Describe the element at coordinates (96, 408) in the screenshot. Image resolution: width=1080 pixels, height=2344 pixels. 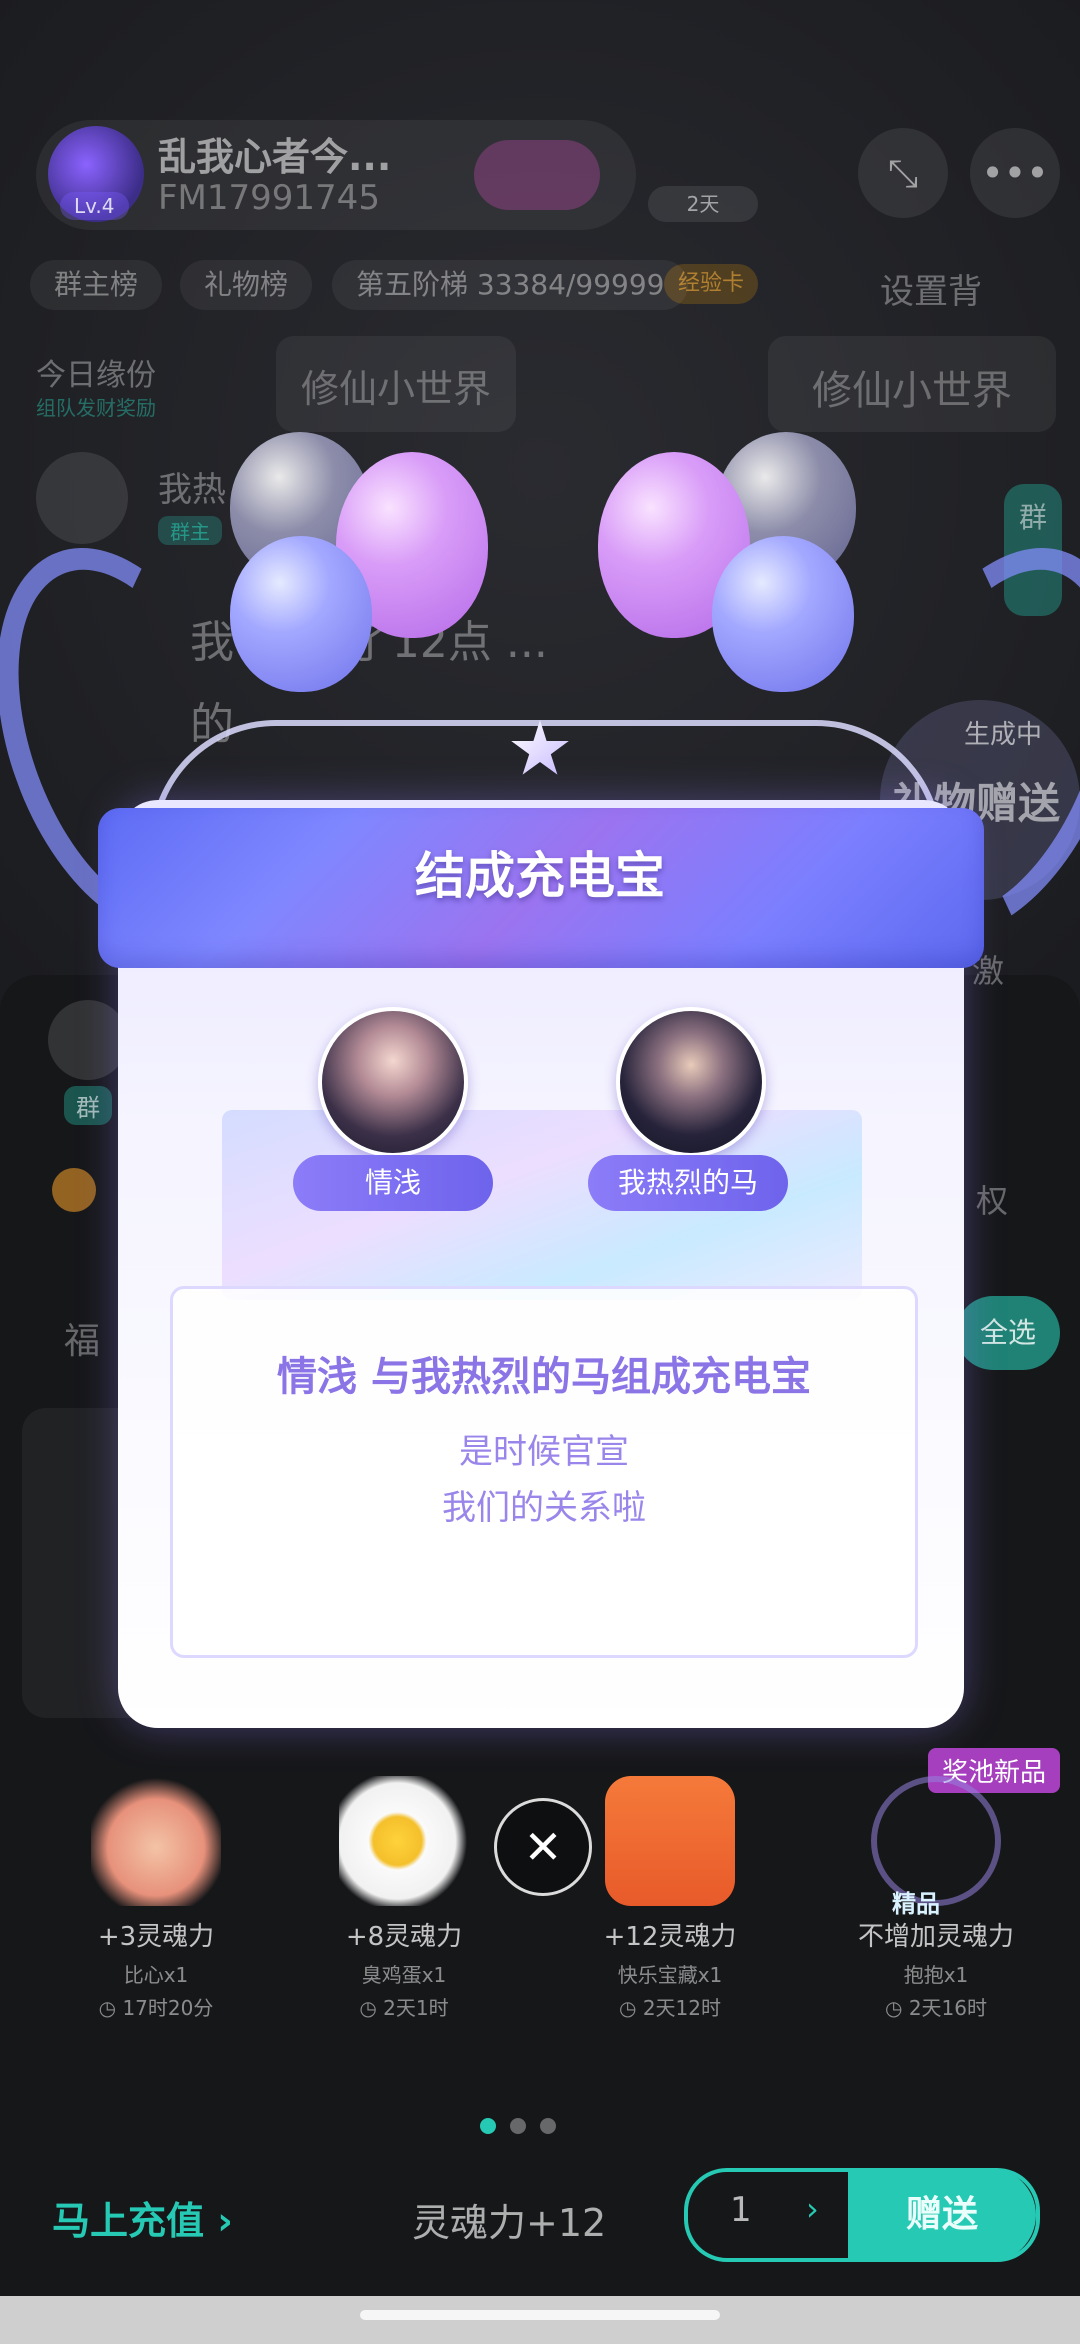
I see `today-sub: 组队发财奖励` at that location.